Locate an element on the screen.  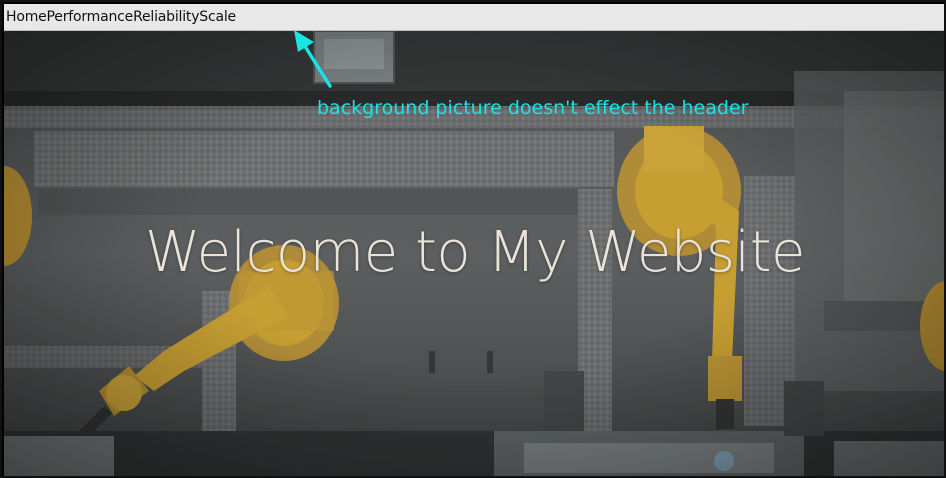
nav-link-home: Home is located at coordinates (26, 17).